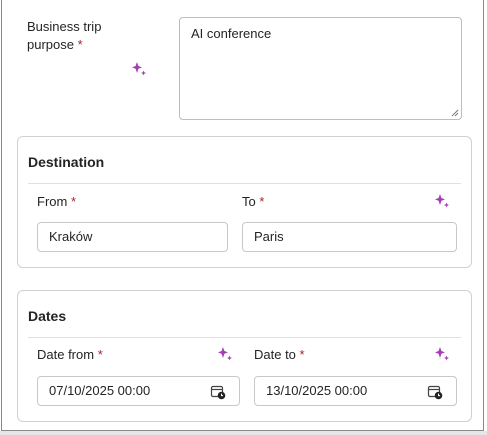 This screenshot has height=435, width=487. Describe the element at coordinates (66, 354) in the screenshot. I see `date-from-label-text: Date from` at that location.